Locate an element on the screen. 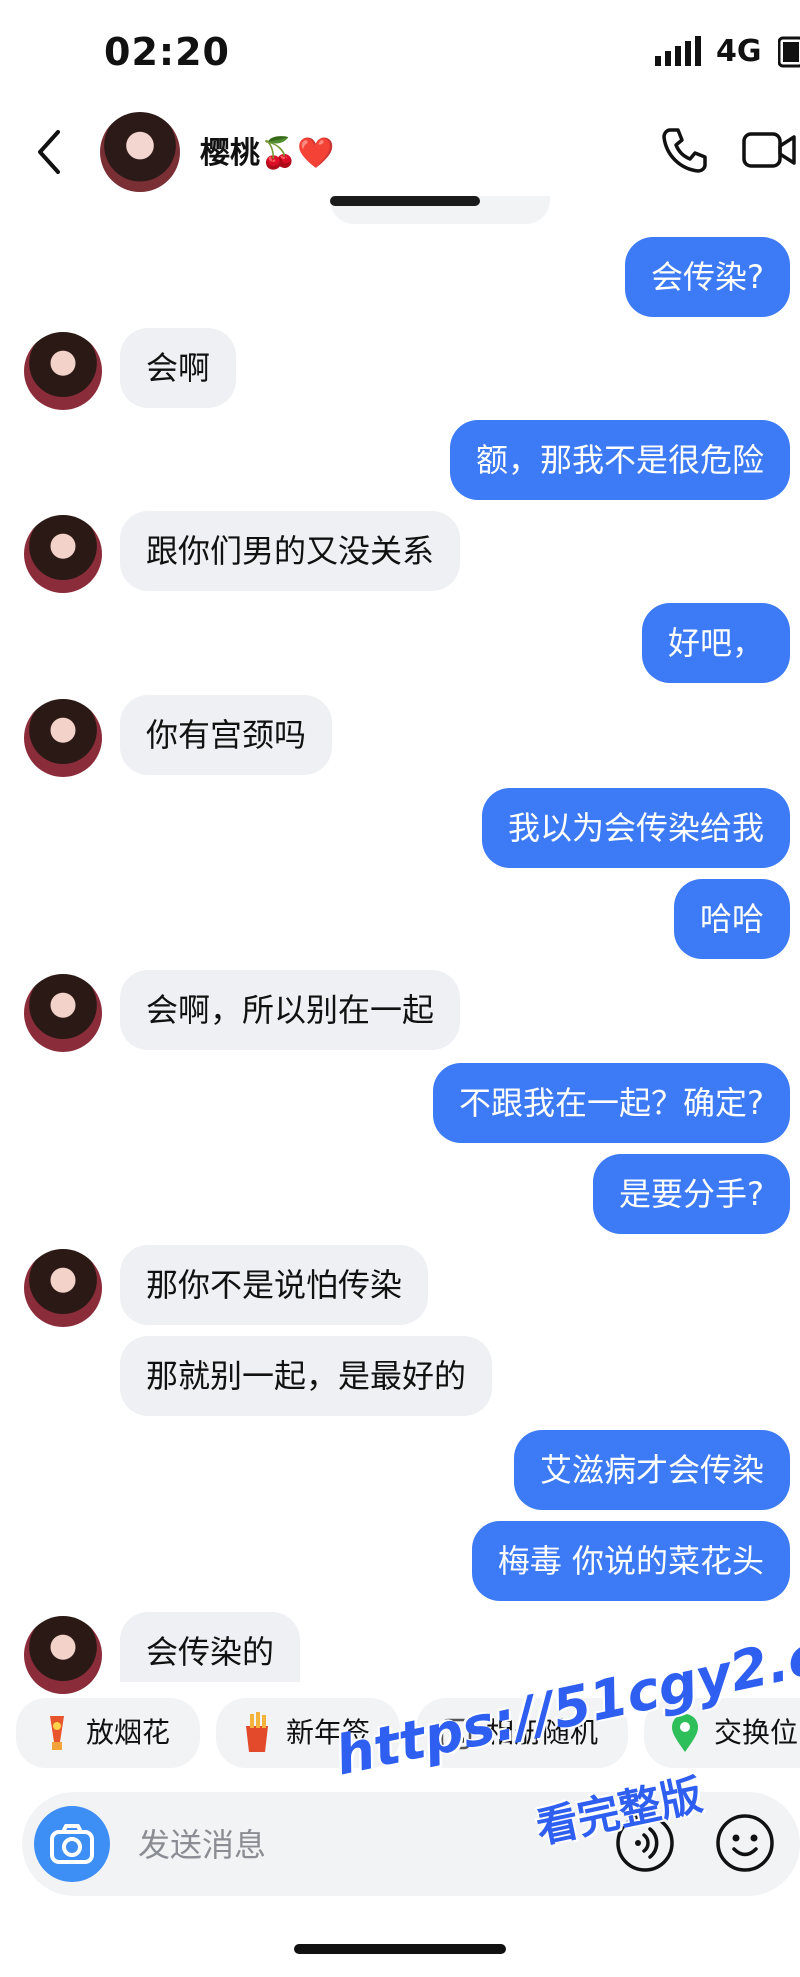  firework-icon is located at coordinates (57, 1733).